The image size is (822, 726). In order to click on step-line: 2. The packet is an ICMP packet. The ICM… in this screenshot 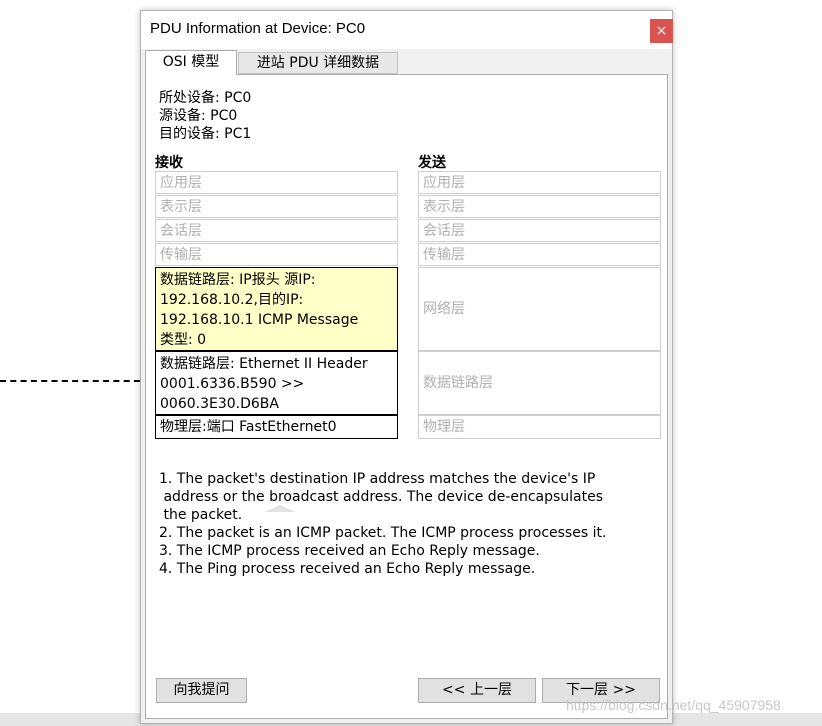, I will do `click(383, 533)`.